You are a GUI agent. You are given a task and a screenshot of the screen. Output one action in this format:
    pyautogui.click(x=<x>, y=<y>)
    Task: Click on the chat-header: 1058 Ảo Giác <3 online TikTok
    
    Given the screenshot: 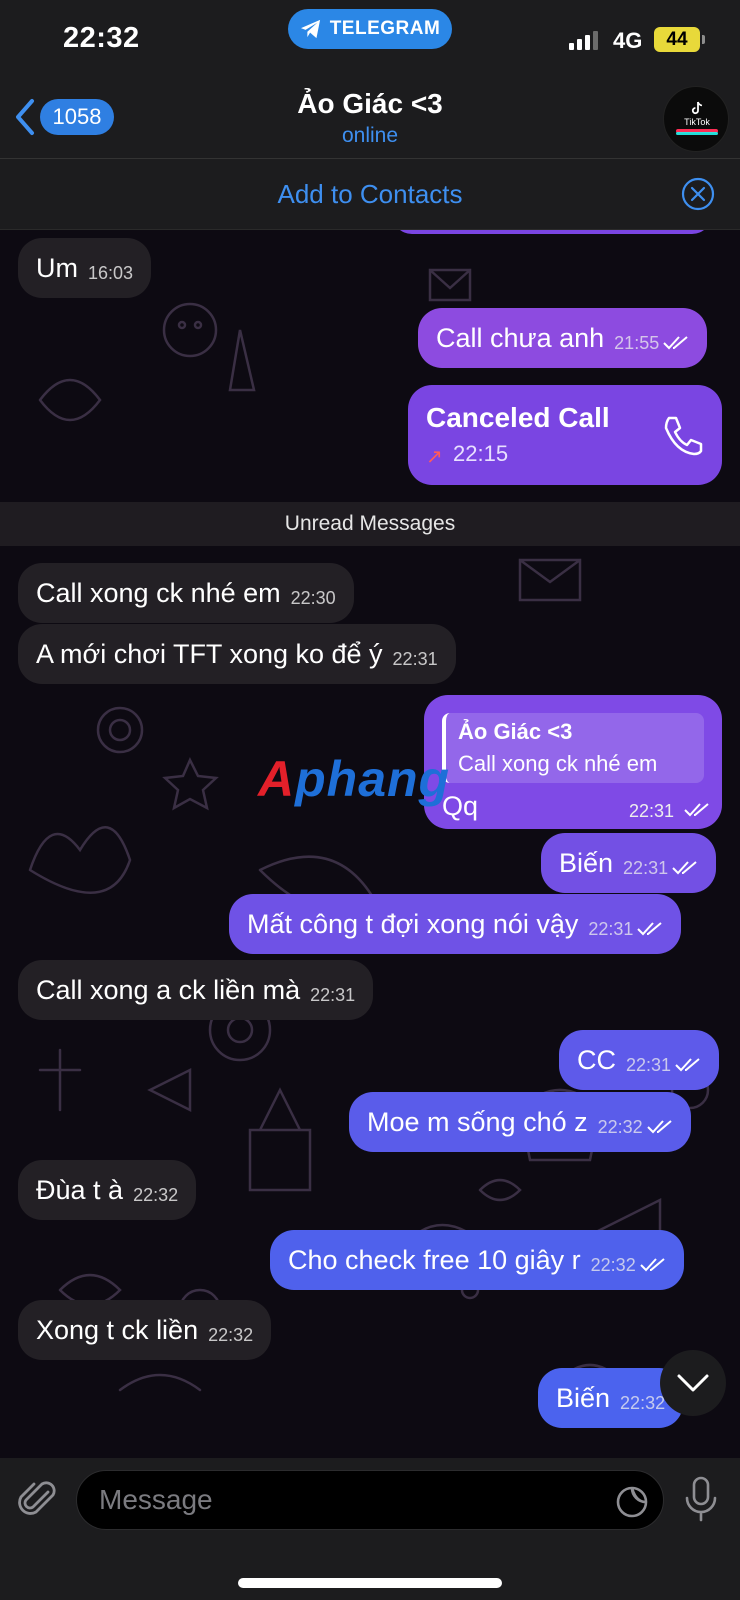 What is the action you would take?
    pyautogui.click(x=370, y=119)
    